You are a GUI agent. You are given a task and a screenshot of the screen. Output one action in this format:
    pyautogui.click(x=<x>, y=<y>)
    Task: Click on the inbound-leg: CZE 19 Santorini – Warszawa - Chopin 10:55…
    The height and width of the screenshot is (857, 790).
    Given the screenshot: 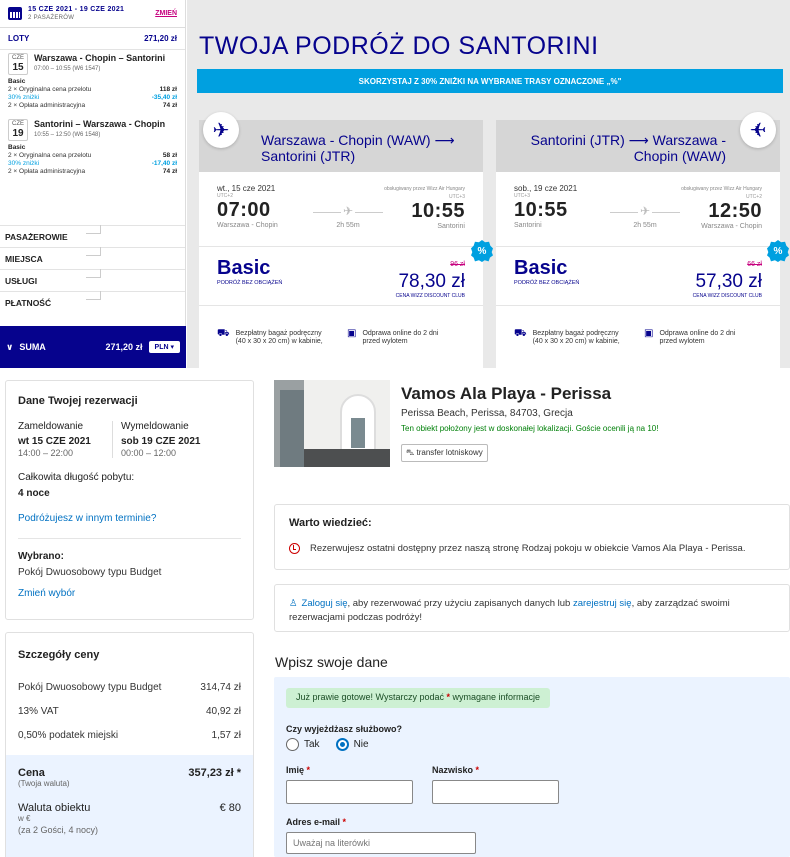 What is the action you would take?
    pyautogui.click(x=92, y=130)
    